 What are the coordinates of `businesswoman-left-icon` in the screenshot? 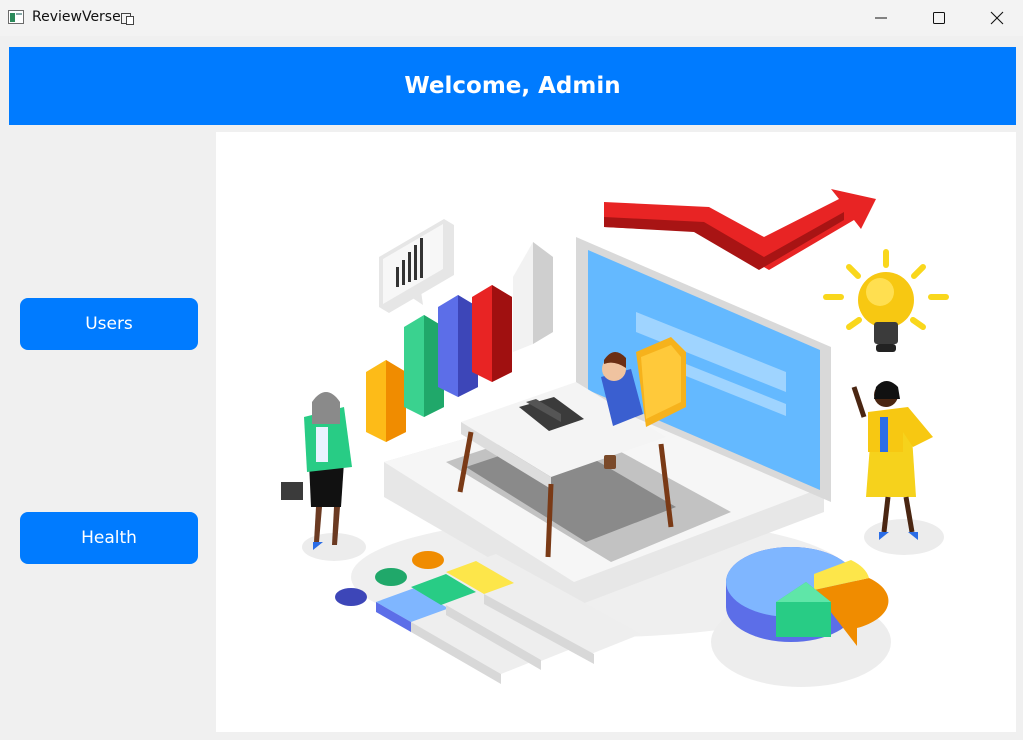 It's located at (316, 471).